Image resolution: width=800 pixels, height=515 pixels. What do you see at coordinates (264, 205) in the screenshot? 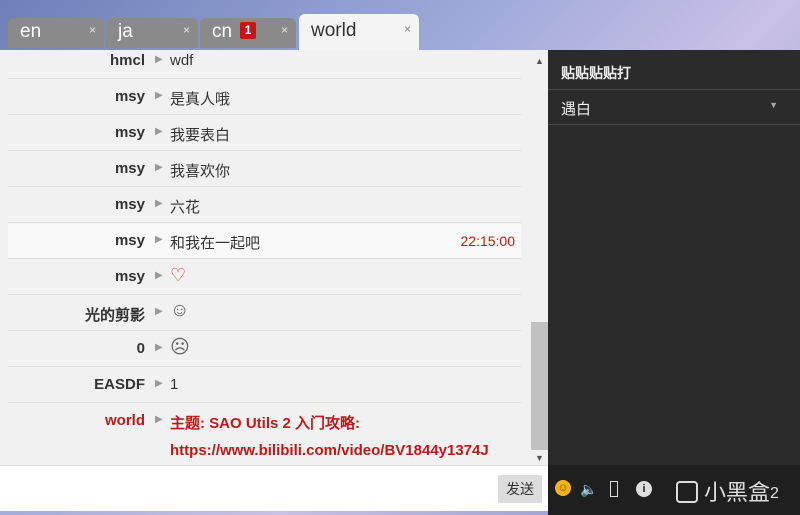
I see `chat-row: msy ▶ 六花` at bounding box center [264, 205].